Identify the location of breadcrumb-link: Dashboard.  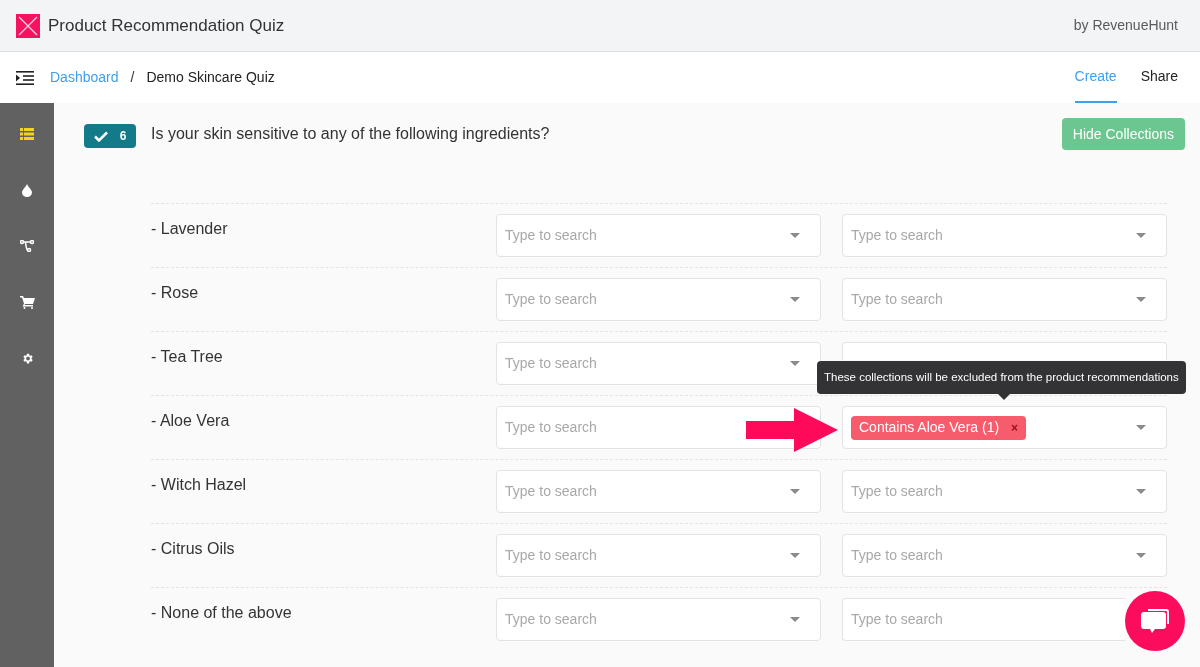
(84, 77).